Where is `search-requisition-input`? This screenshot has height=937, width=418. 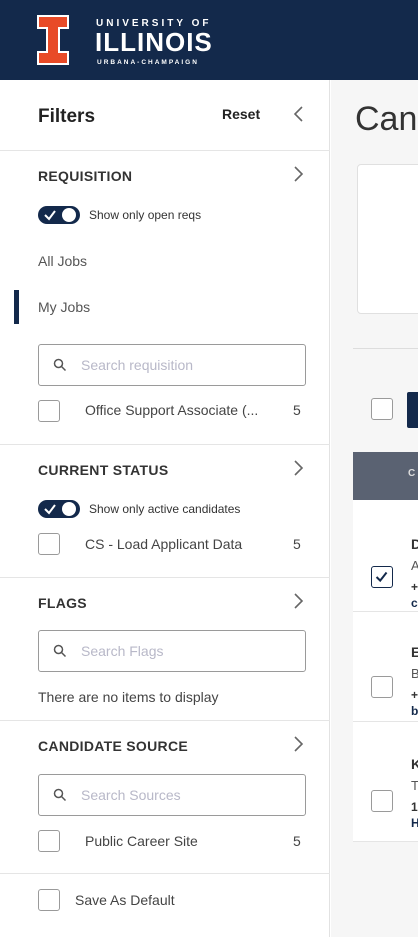 search-requisition-input is located at coordinates (188, 365).